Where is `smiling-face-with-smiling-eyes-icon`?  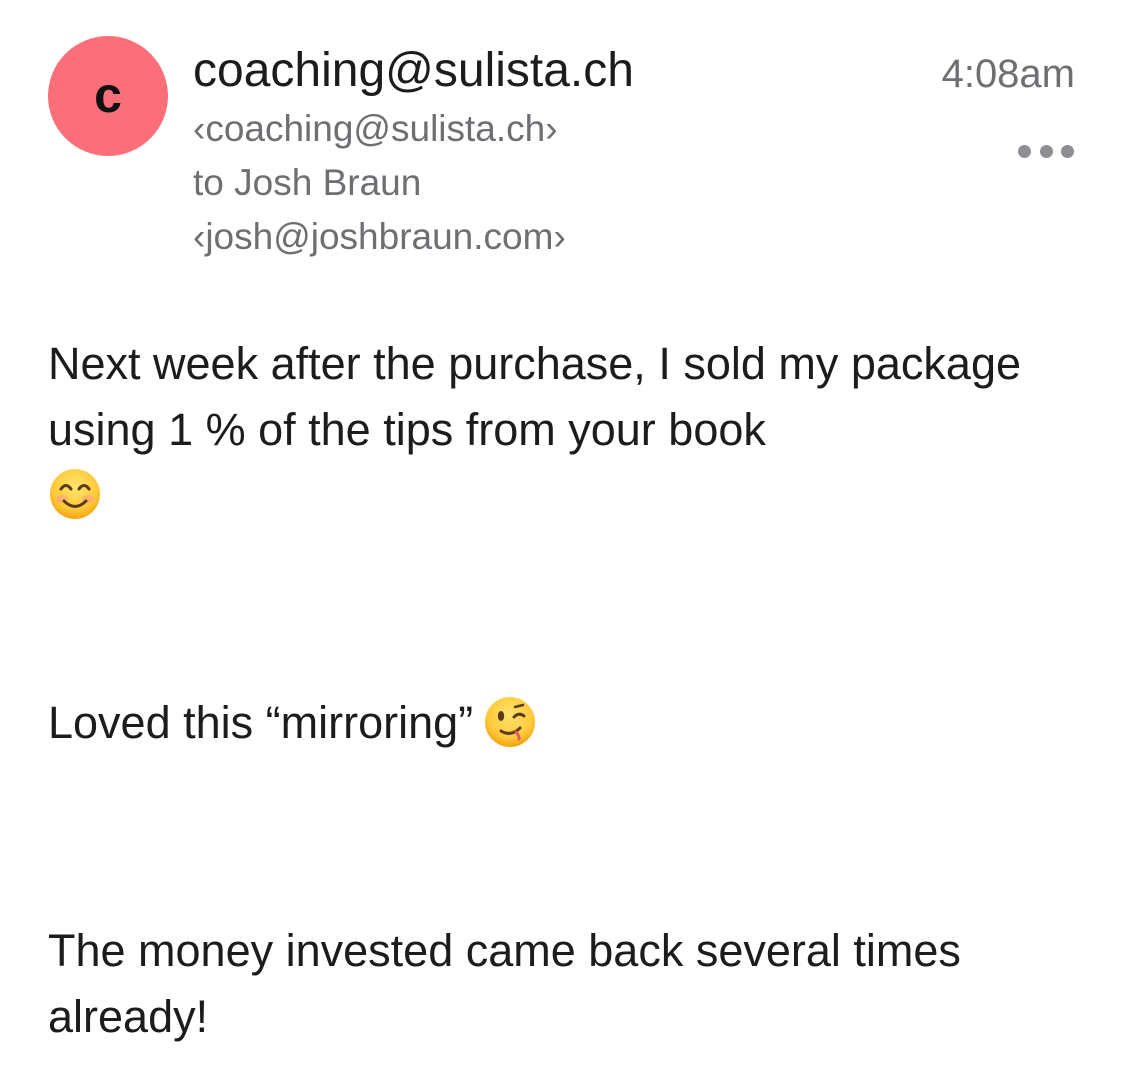 smiling-face-with-smiling-eyes-icon is located at coordinates (75, 494).